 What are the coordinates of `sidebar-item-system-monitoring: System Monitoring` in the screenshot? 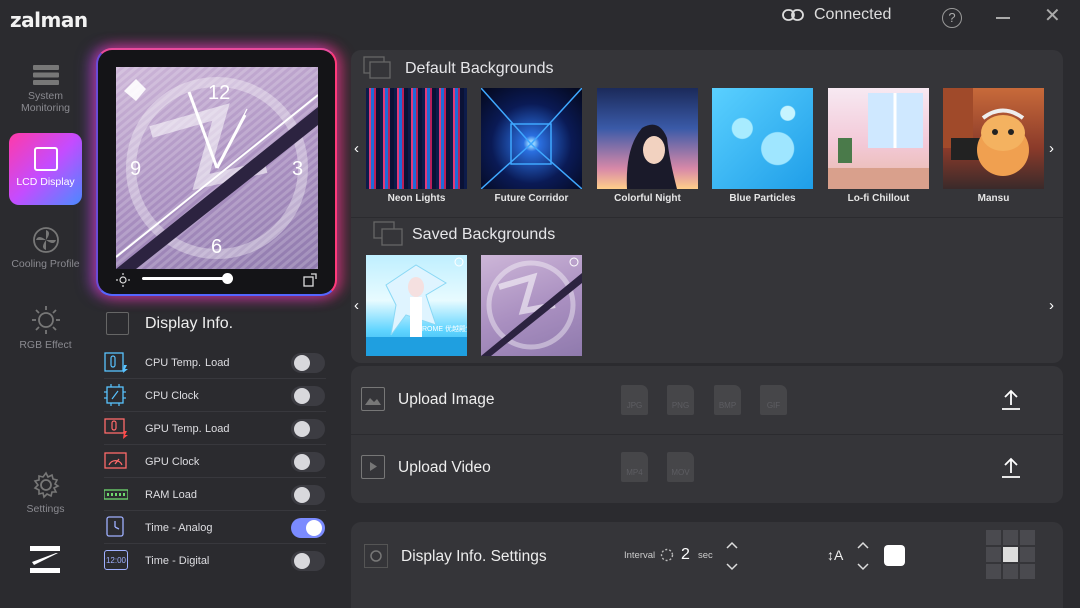 It's located at (45, 89).